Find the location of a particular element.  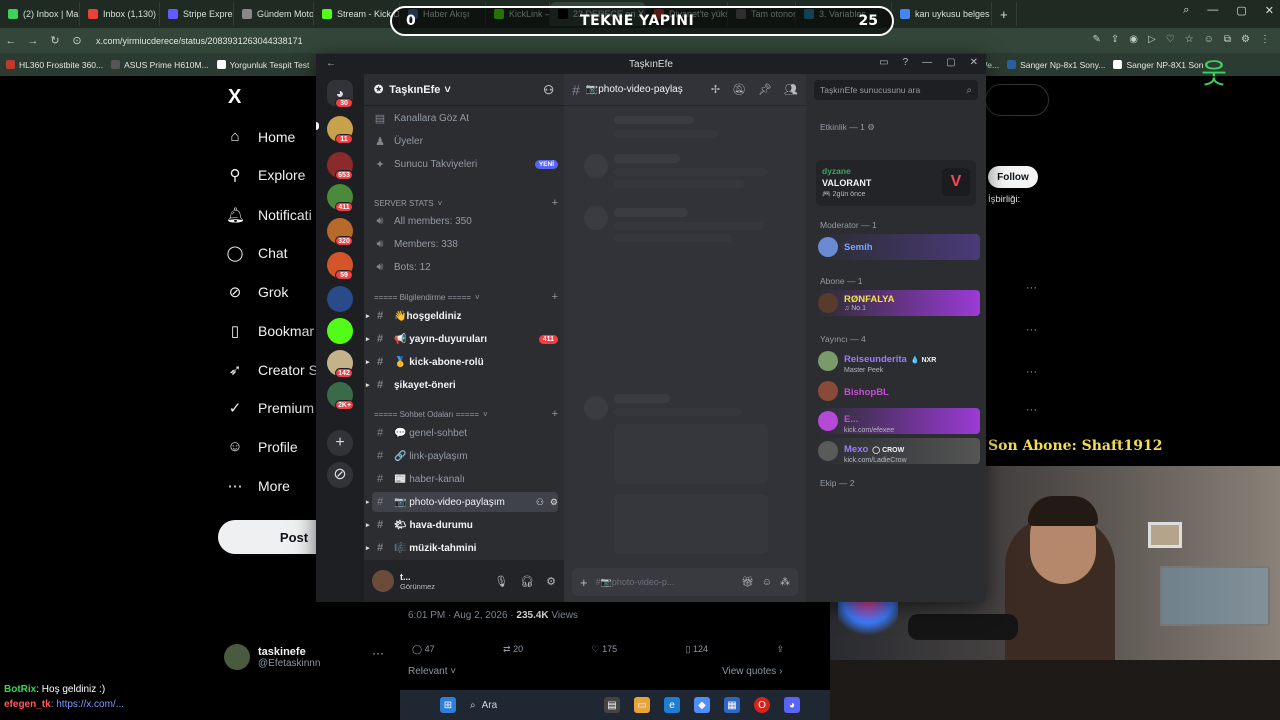

browser-tab: Inbox (1,130) - kick is located at coordinates (120, 14).